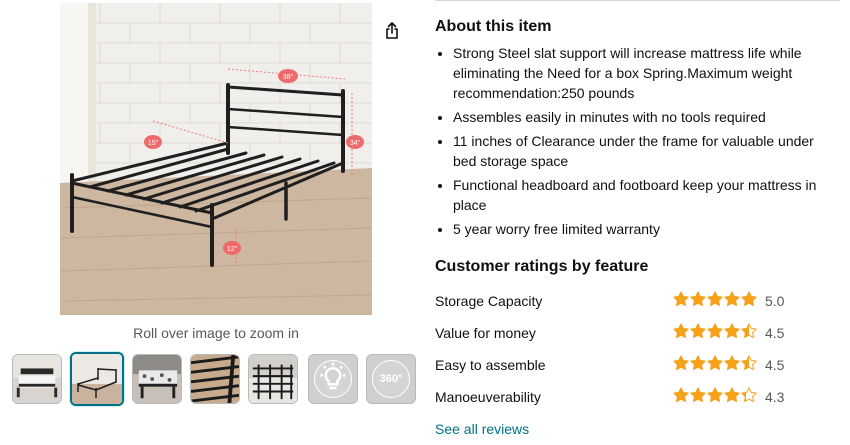 This screenshot has width=850, height=445. Describe the element at coordinates (488, 397) in the screenshot. I see `rating-feature-name: Manoeuverability` at that location.